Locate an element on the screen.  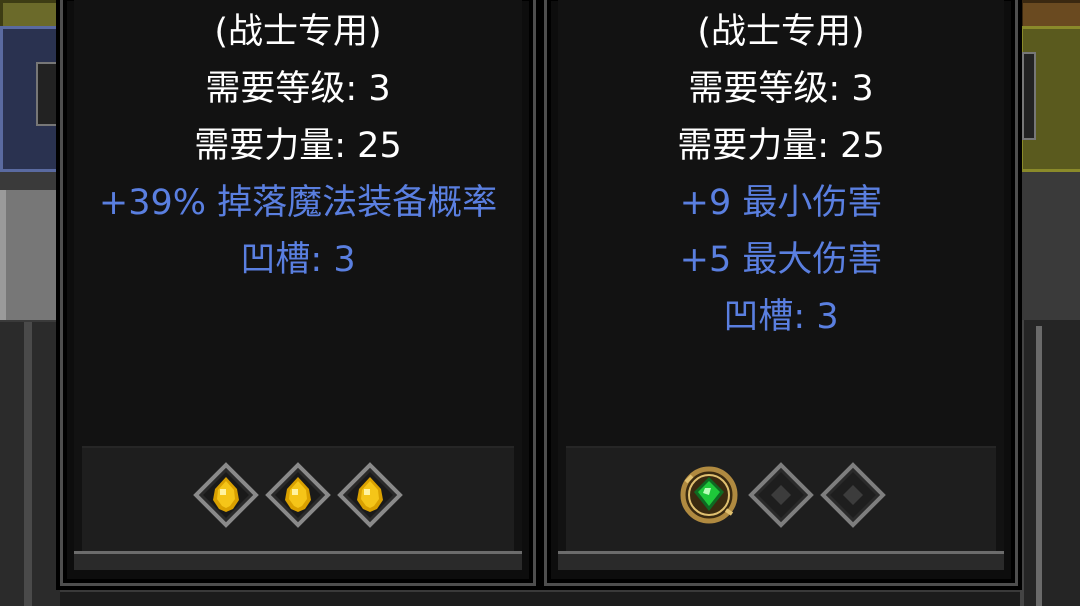
max-damage-affix: +5 最大伤害 is located at coordinates (781, 260).